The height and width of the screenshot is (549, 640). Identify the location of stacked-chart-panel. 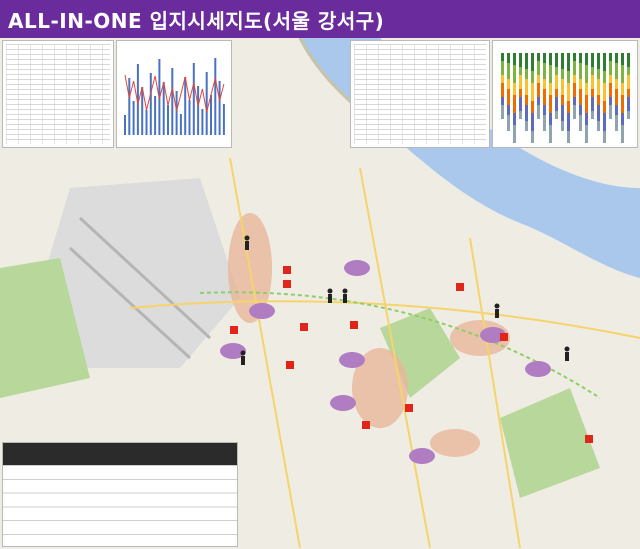
(565, 94).